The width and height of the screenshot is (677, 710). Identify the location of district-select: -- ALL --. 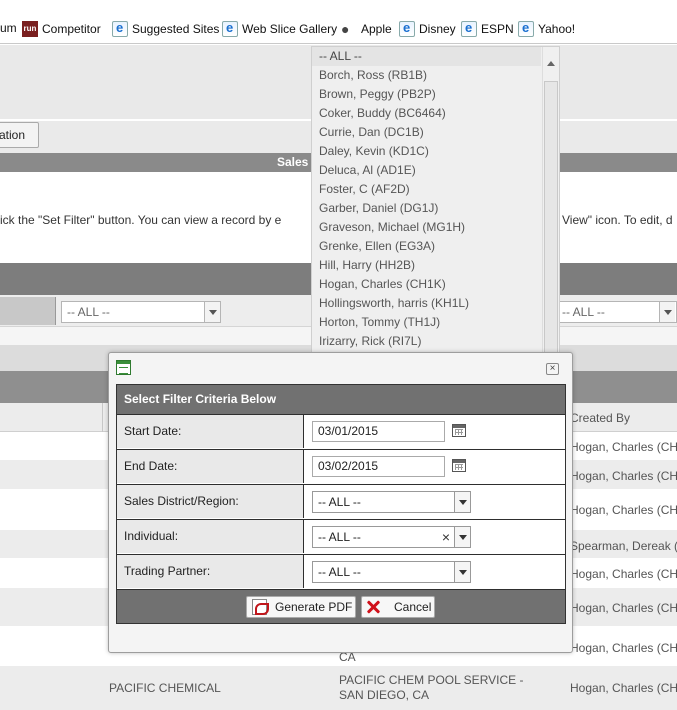
(391, 502).